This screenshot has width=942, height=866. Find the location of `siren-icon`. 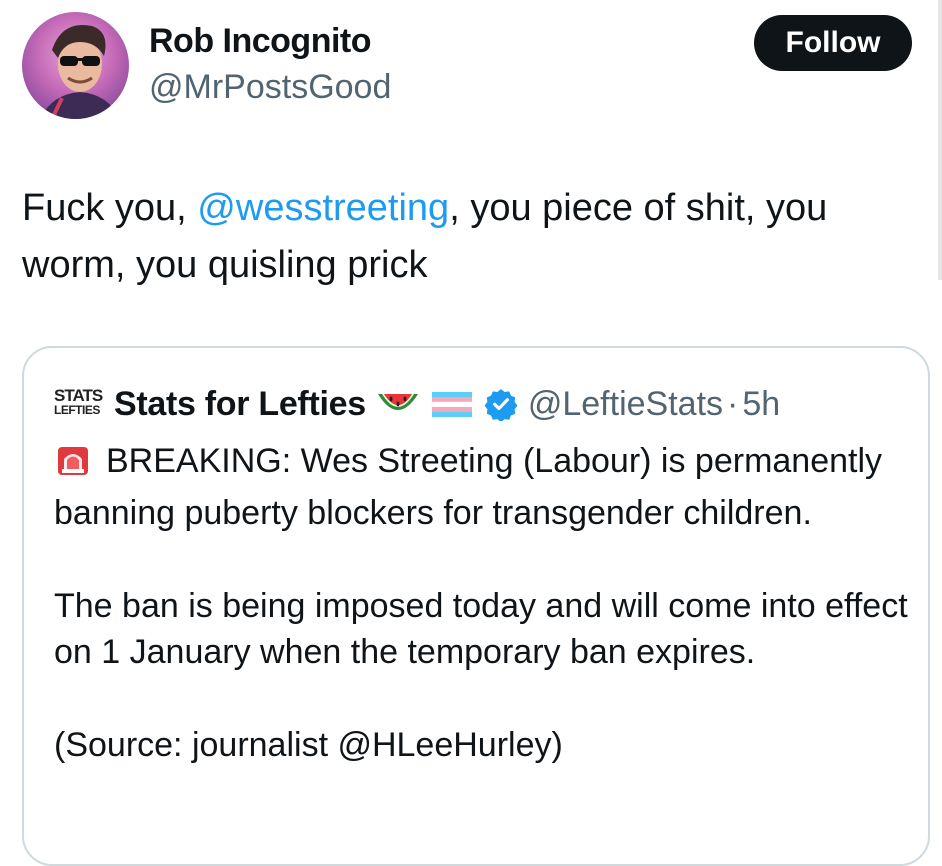

siren-icon is located at coordinates (73, 466).